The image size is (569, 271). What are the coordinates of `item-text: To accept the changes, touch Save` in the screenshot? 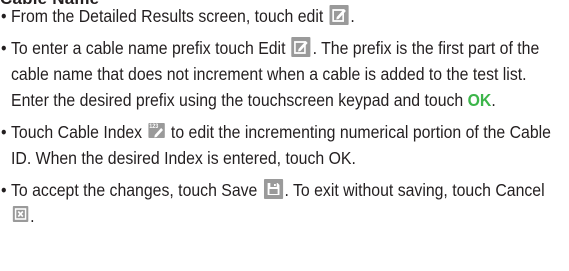 It's located at (136, 190).